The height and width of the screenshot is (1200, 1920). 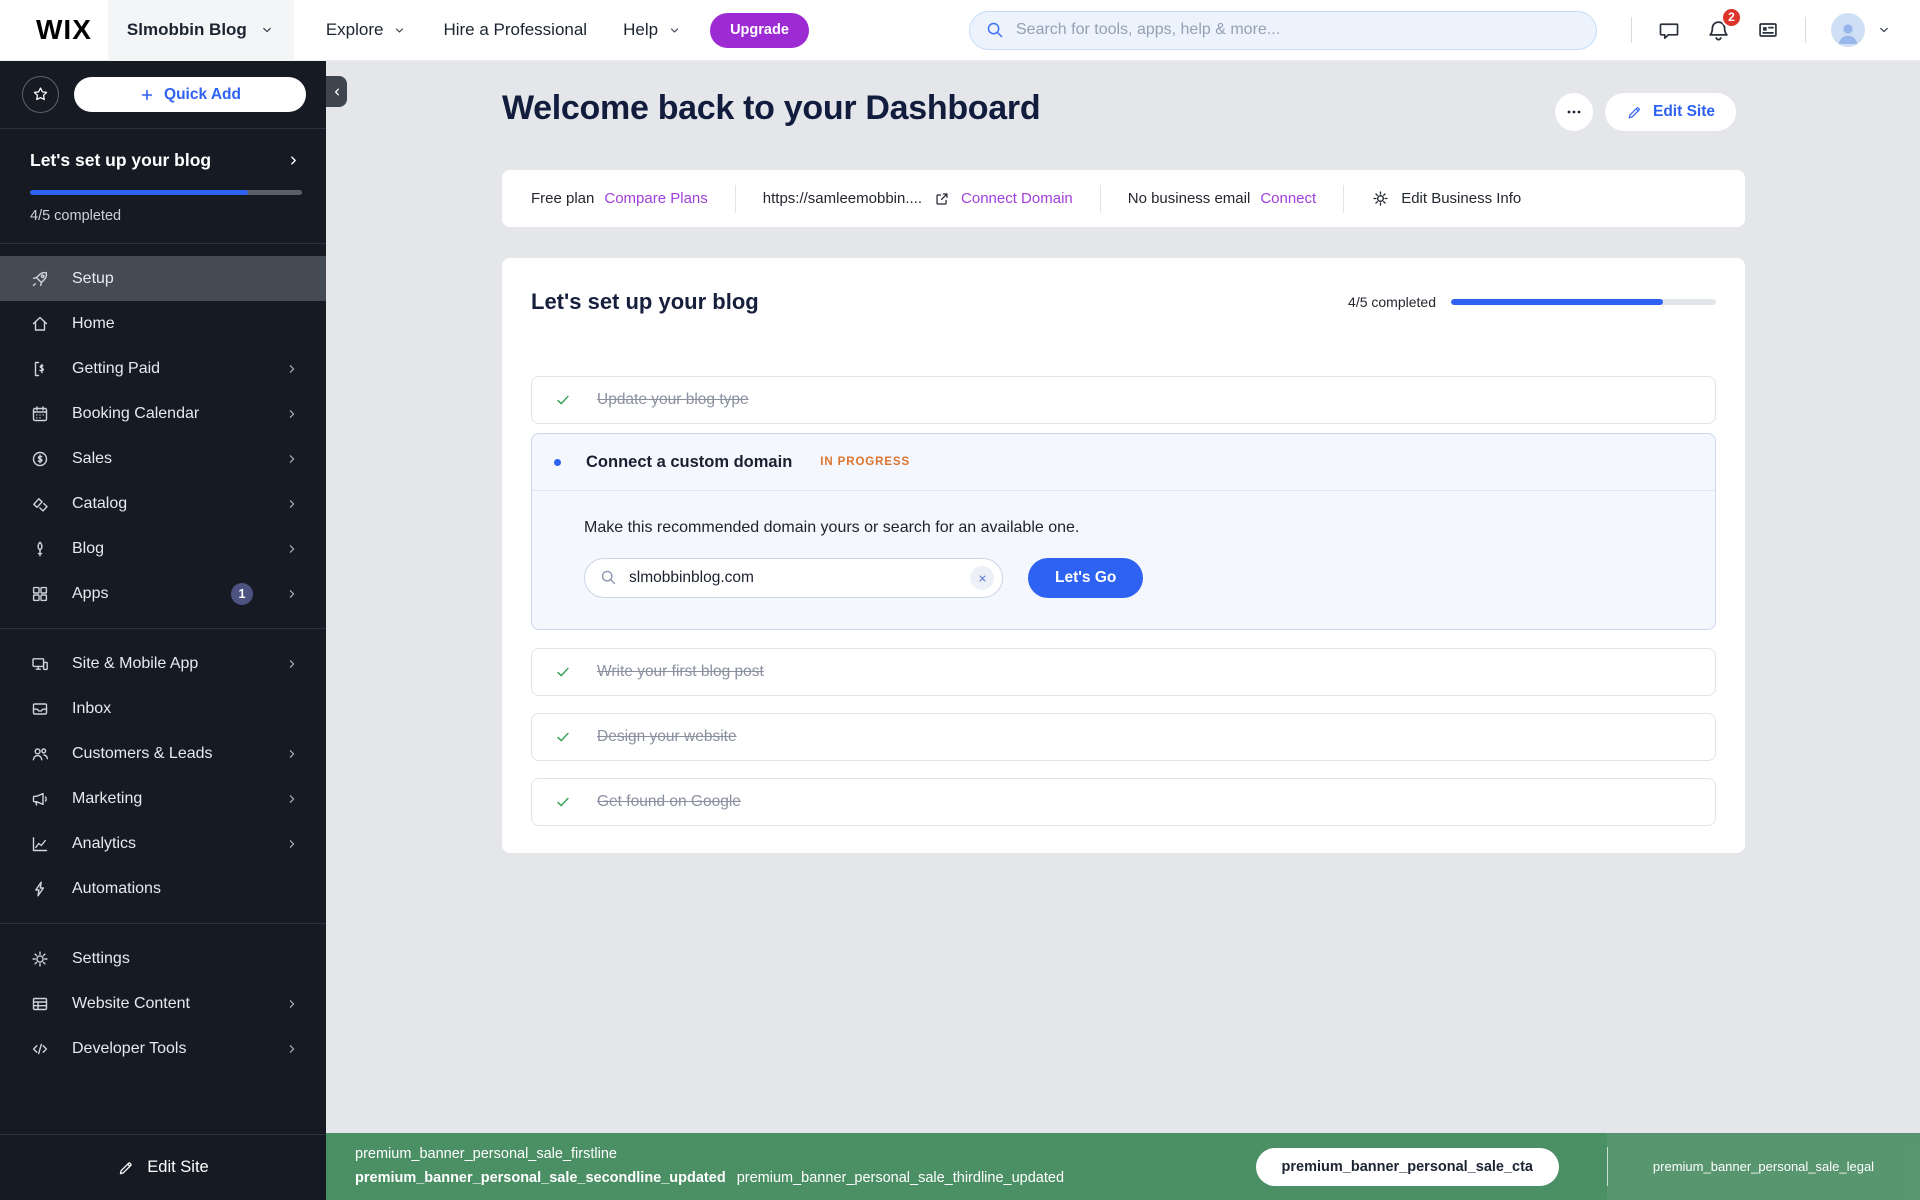 I want to click on compare-plans-link: Compare Plans, so click(x=655, y=198).